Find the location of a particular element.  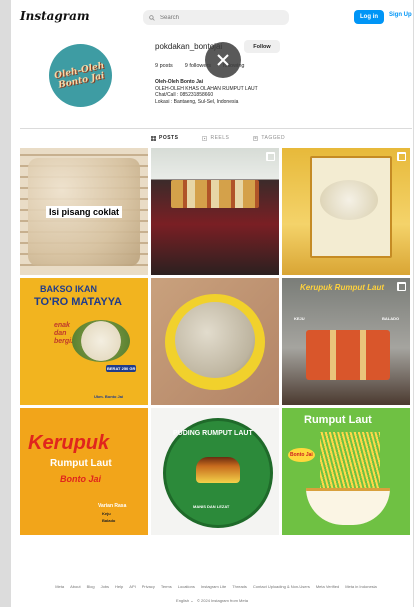

bio-line-3: Lokasi : Bantaeng, Sul-Sel, Indonesia is located at coordinates (197, 101).